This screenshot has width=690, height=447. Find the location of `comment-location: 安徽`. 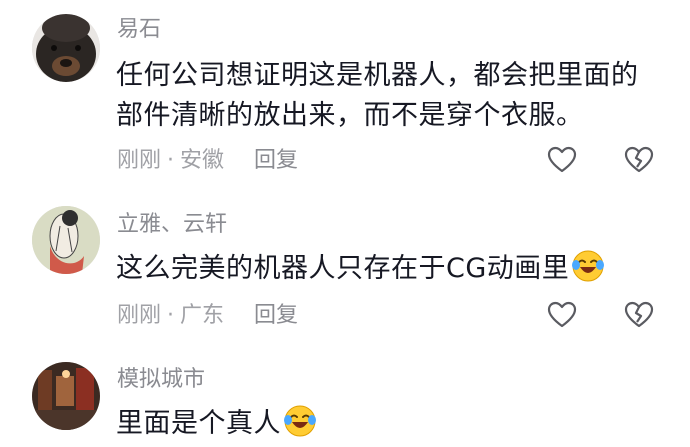

comment-location: 安徽 is located at coordinates (202, 160).